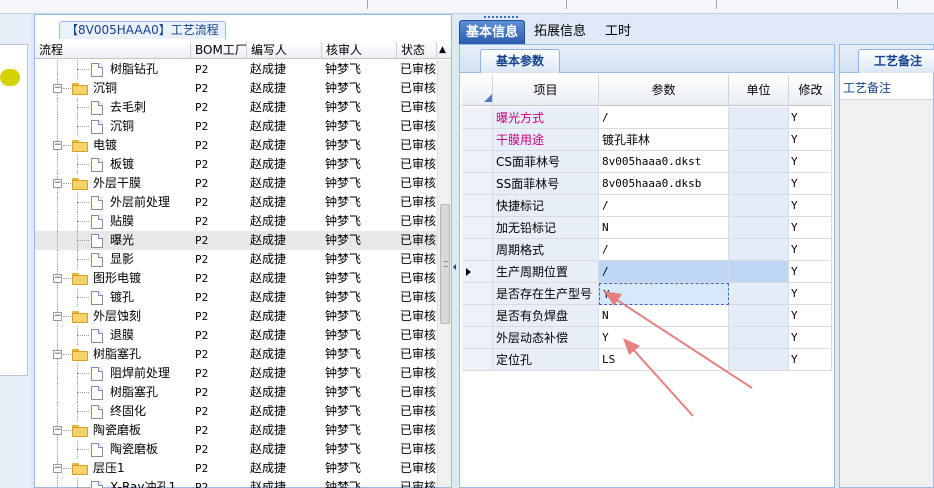  What do you see at coordinates (142, 30) in the screenshot?
I see `process-tree-tab: 【8V005HAAA0】工艺流程` at bounding box center [142, 30].